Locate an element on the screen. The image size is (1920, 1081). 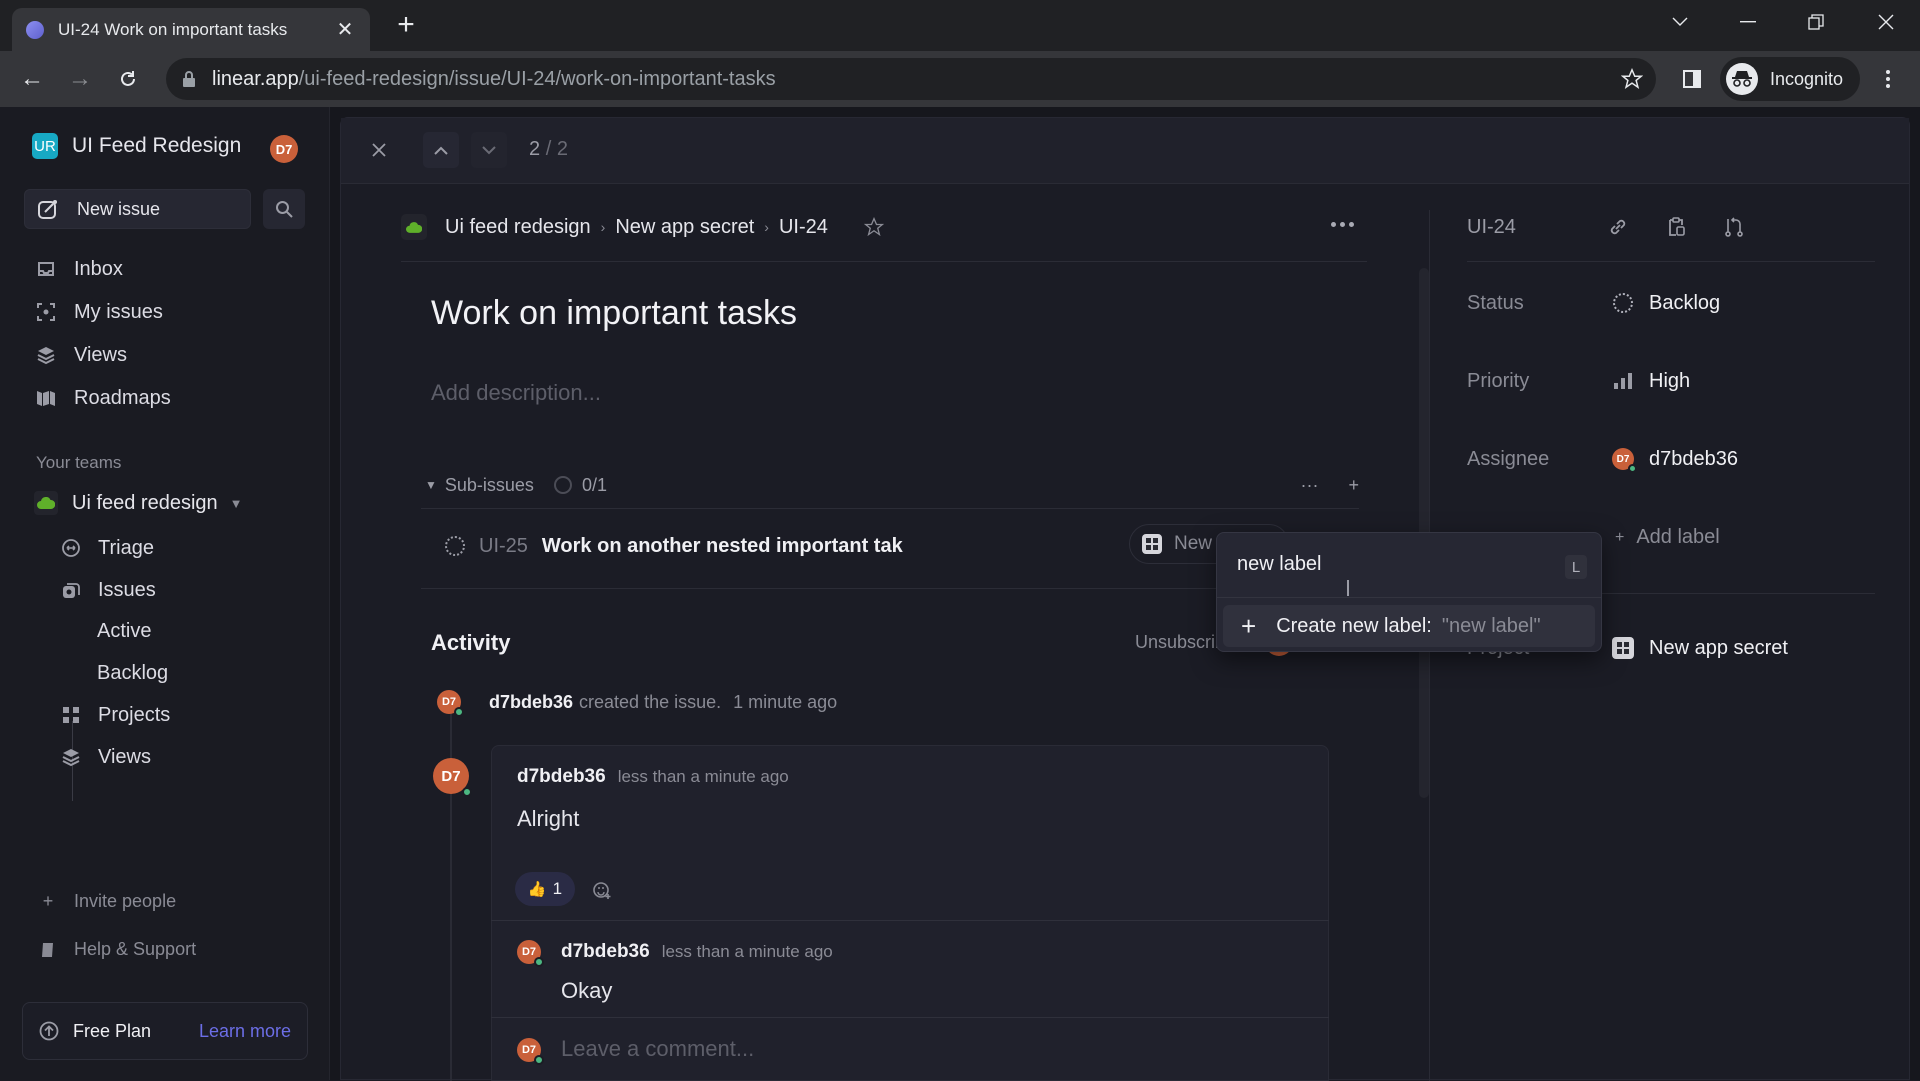
back-button: ← is located at coordinates (32, 79).